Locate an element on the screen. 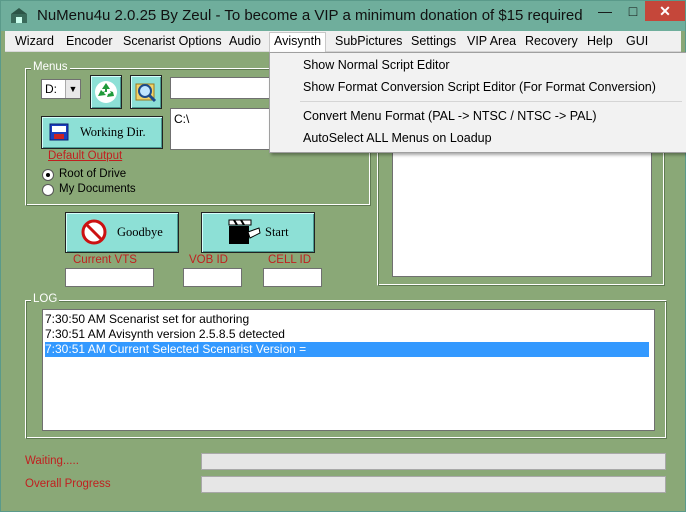 Image resolution: width=686 pixels, height=512 pixels. minimize-button: — is located at coordinates (605, 11).